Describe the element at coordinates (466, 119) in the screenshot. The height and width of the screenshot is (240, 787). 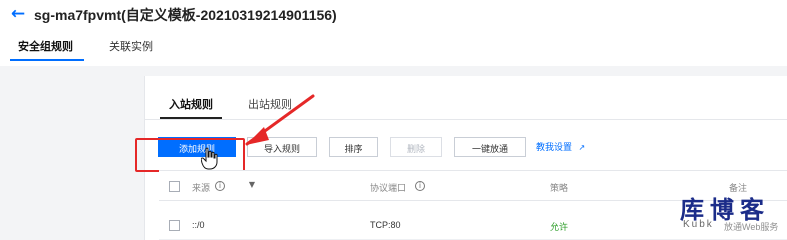
I see `inner-tab-divider` at that location.